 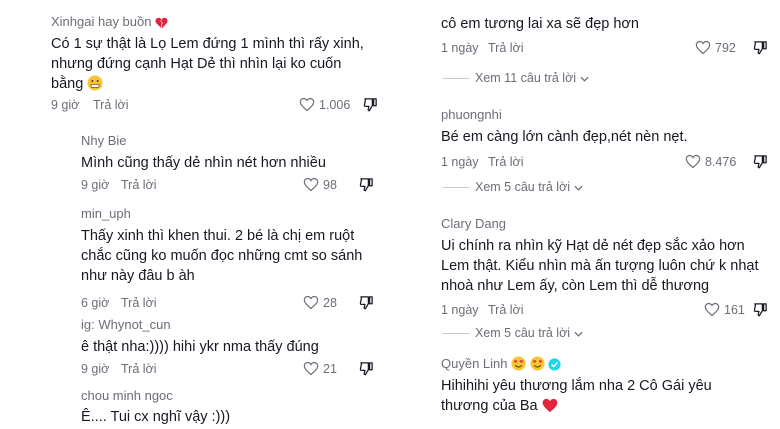 What do you see at coordinates (203, 163) in the screenshot?
I see `comment-text: Mình cũng thấy dẻ nhìn nét hơn nhiều` at bounding box center [203, 163].